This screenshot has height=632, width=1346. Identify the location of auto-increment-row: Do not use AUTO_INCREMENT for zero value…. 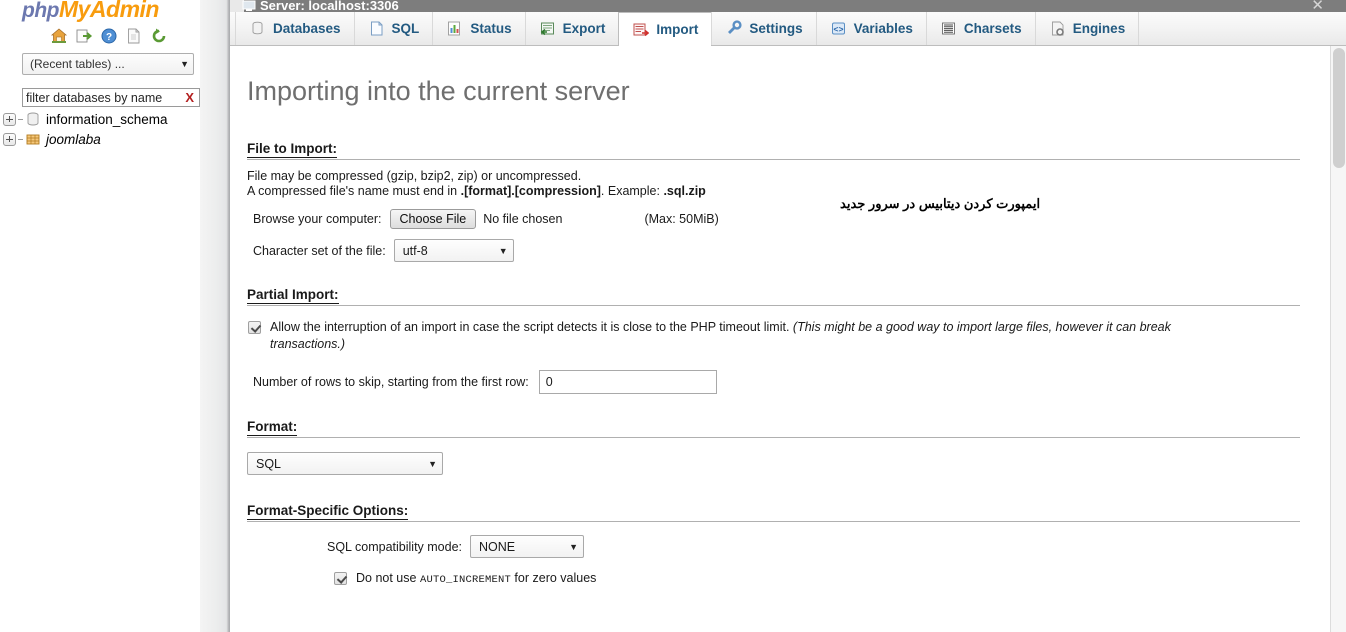
(831, 579).